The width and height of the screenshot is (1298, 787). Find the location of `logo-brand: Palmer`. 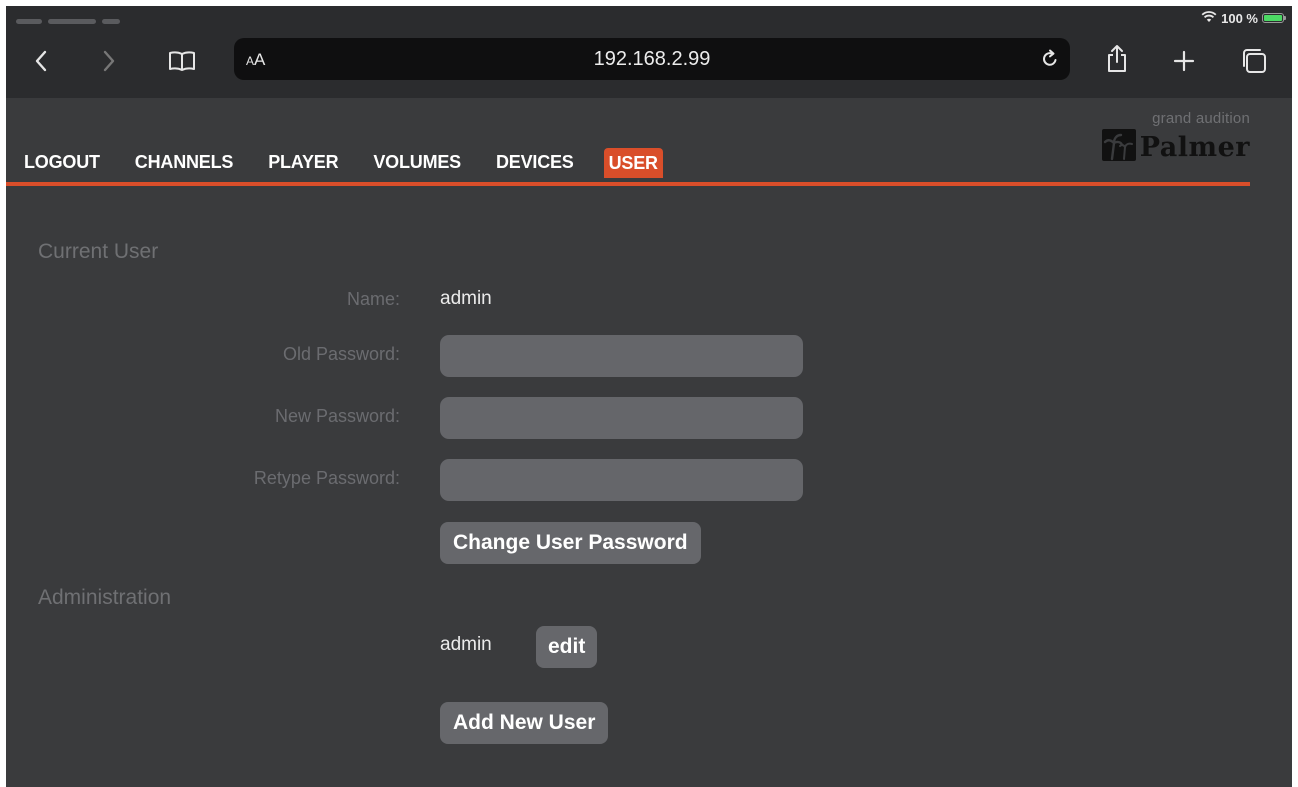

logo-brand: Palmer is located at coordinates (1194, 147).